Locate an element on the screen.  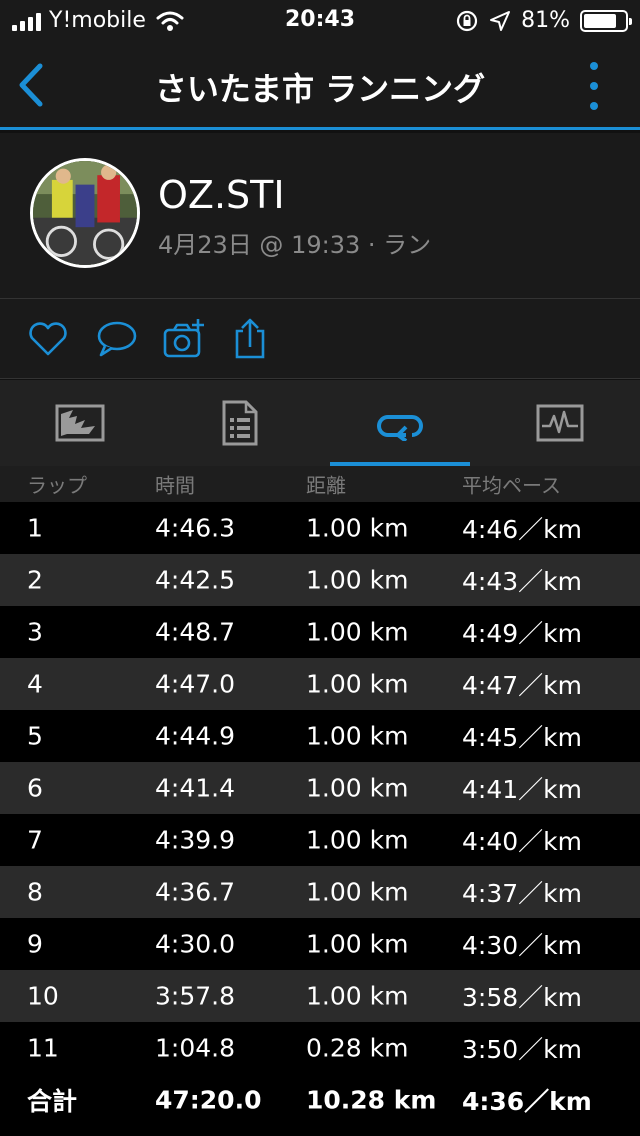
activity-header: OZ.STI 4月23日 @ 19:33 · ラン is located at coordinates (320, 216).